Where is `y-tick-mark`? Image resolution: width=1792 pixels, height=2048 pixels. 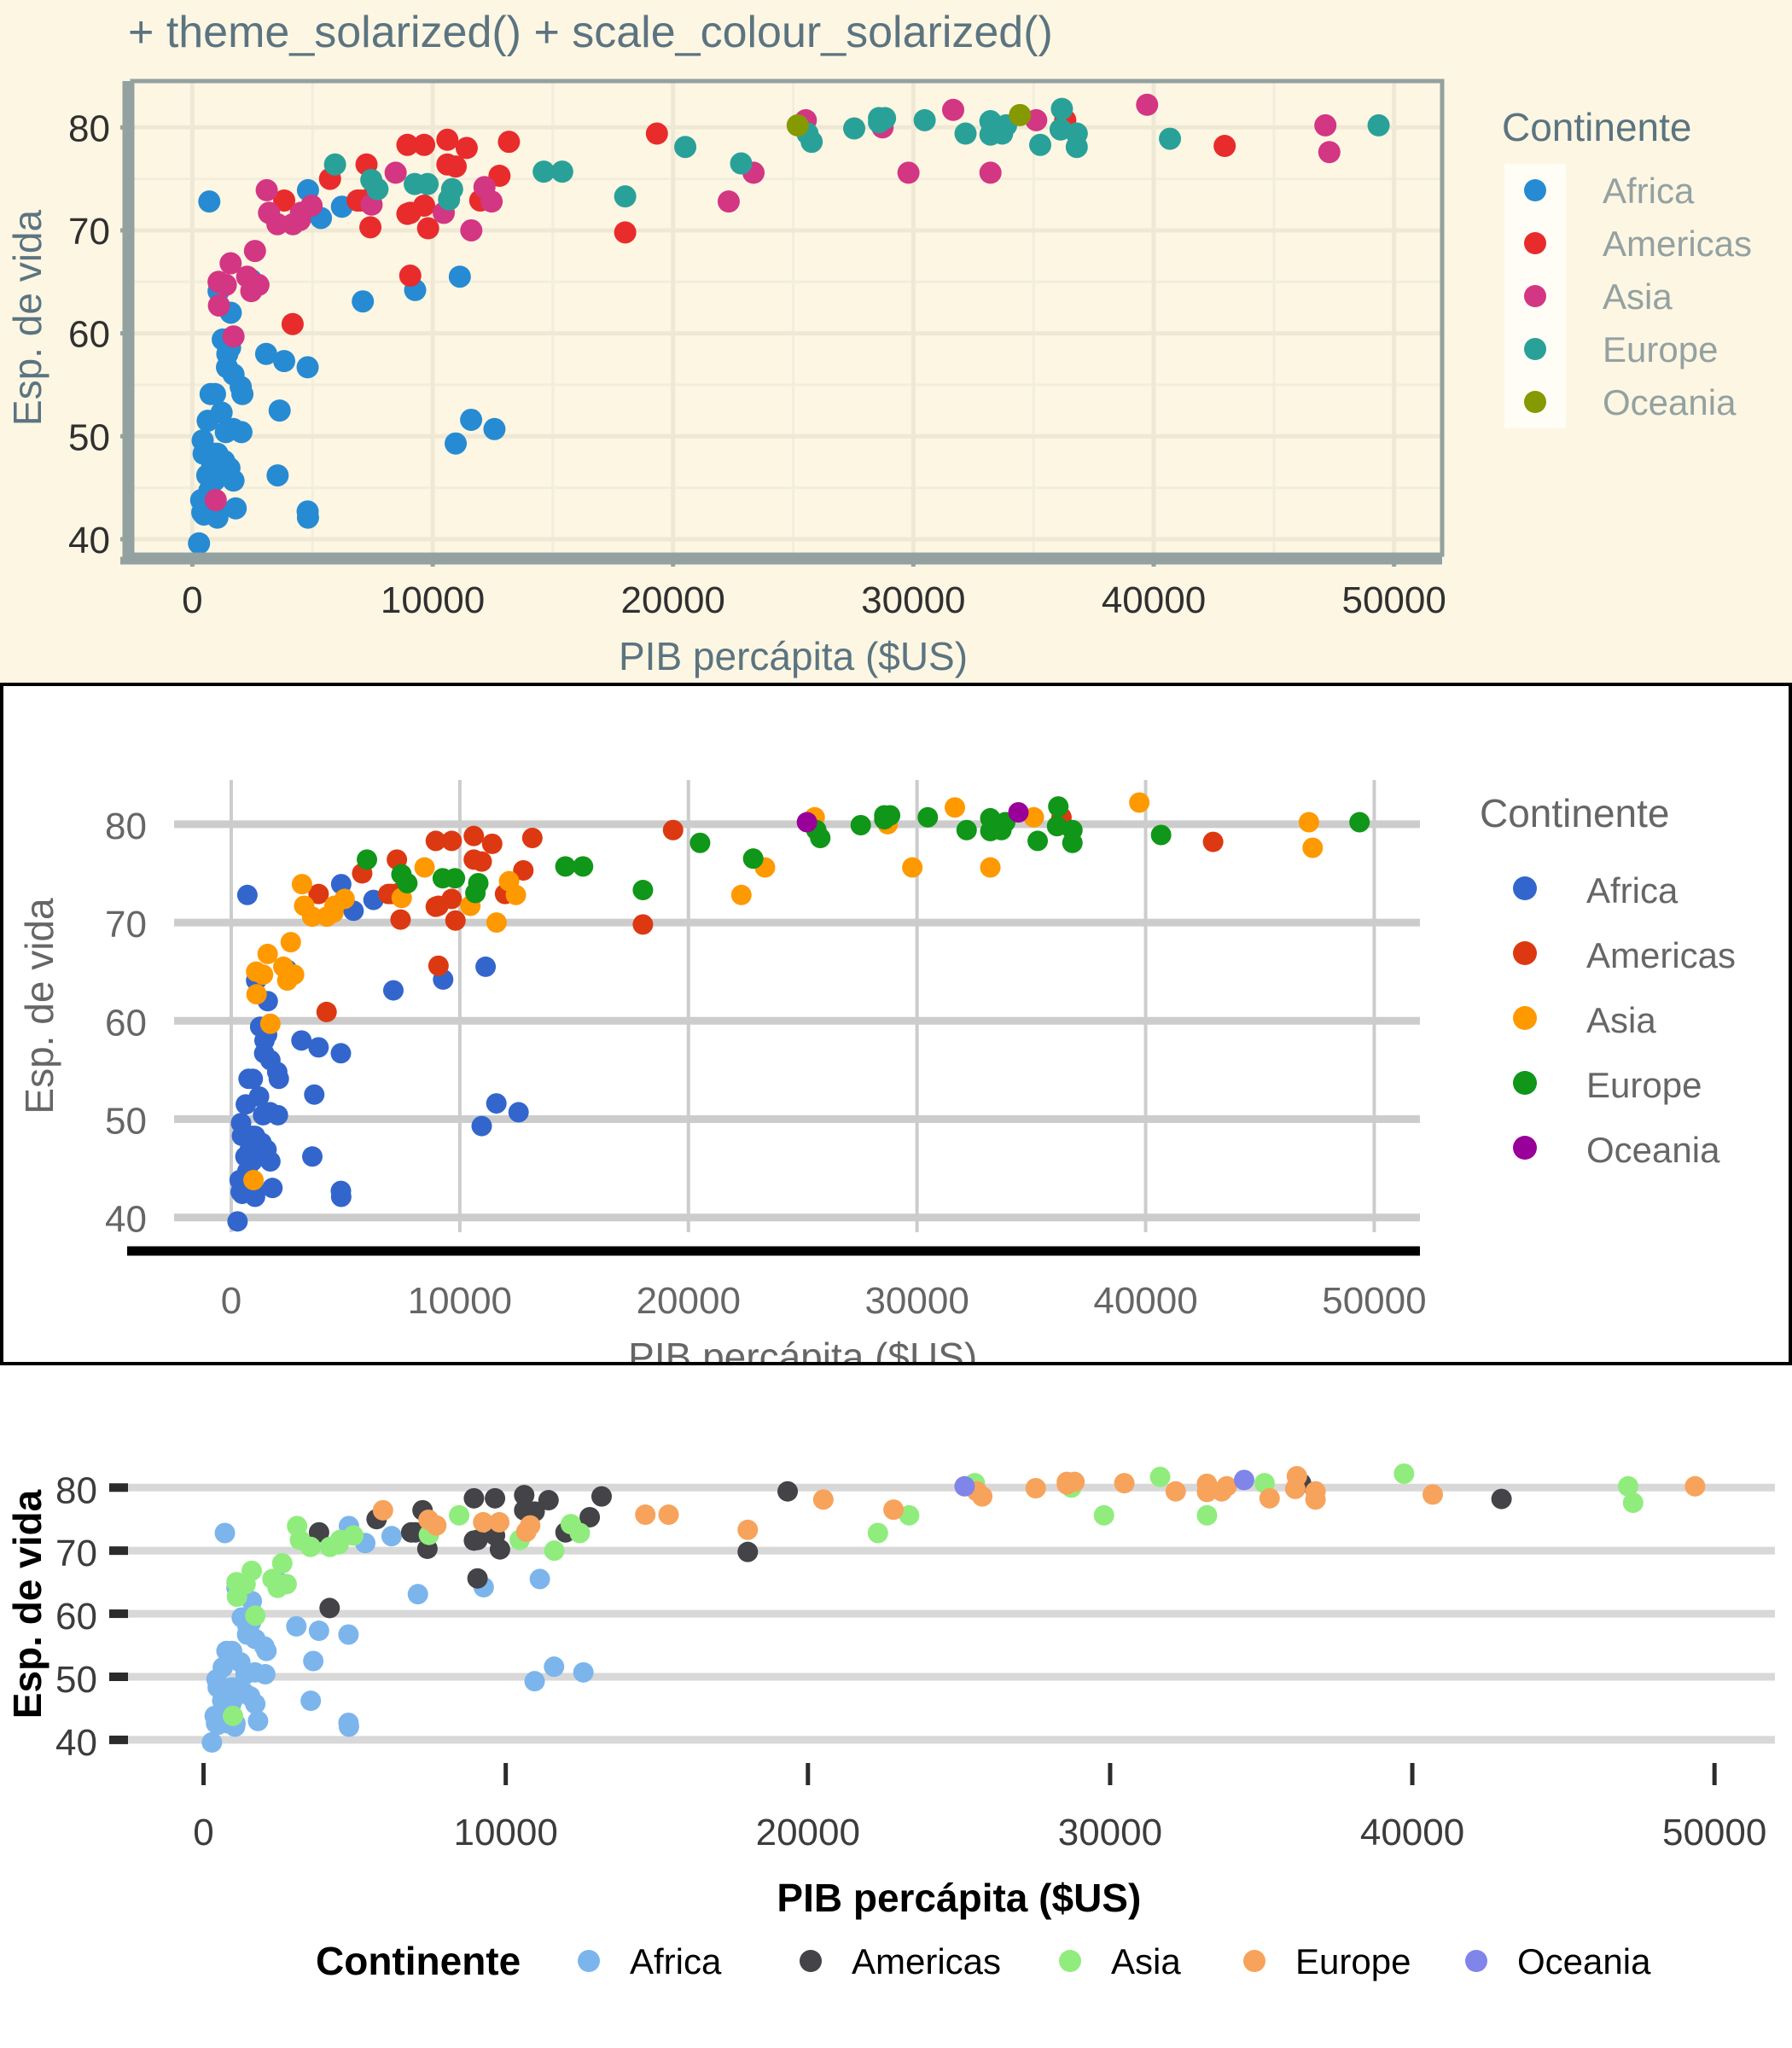
y-tick-mark is located at coordinates (119, 1739).